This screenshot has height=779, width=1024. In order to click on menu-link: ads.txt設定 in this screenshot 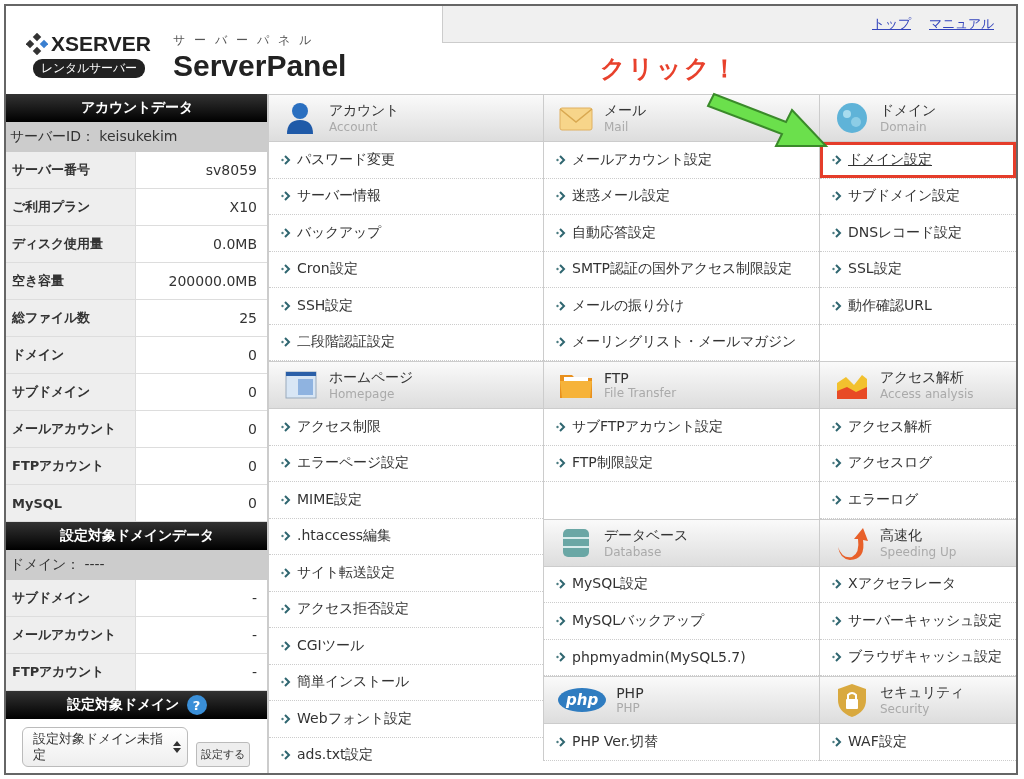, I will do `click(406, 755)`.